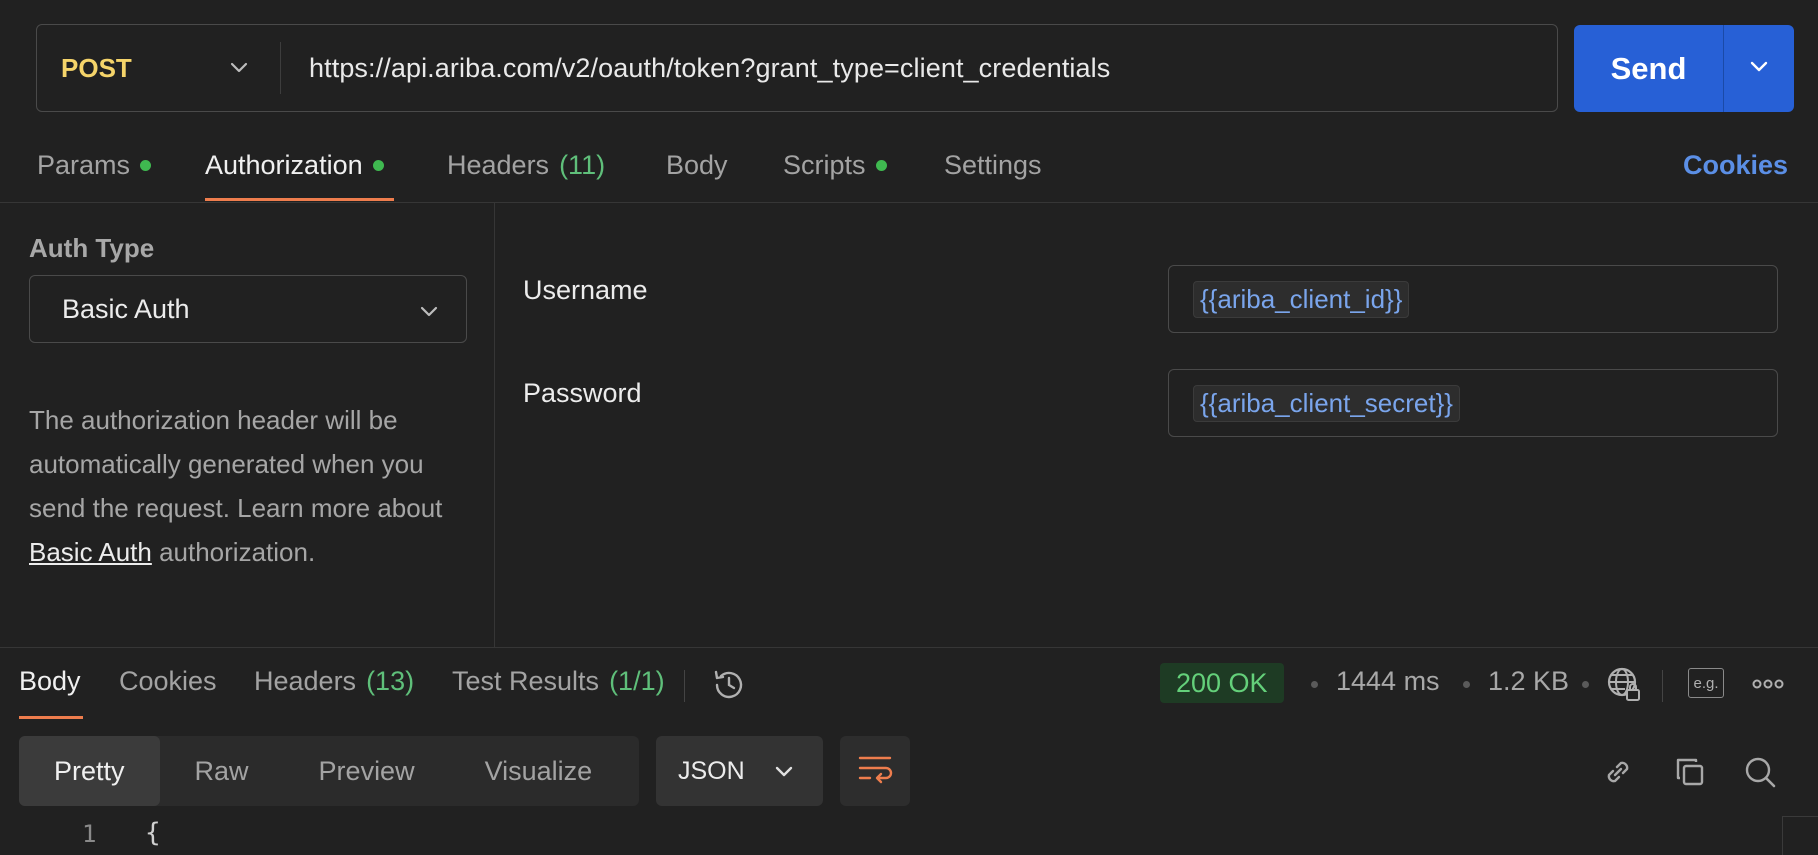 This screenshot has width=1818, height=855. I want to click on response-tab-headers: Headers (13), so click(334, 681).